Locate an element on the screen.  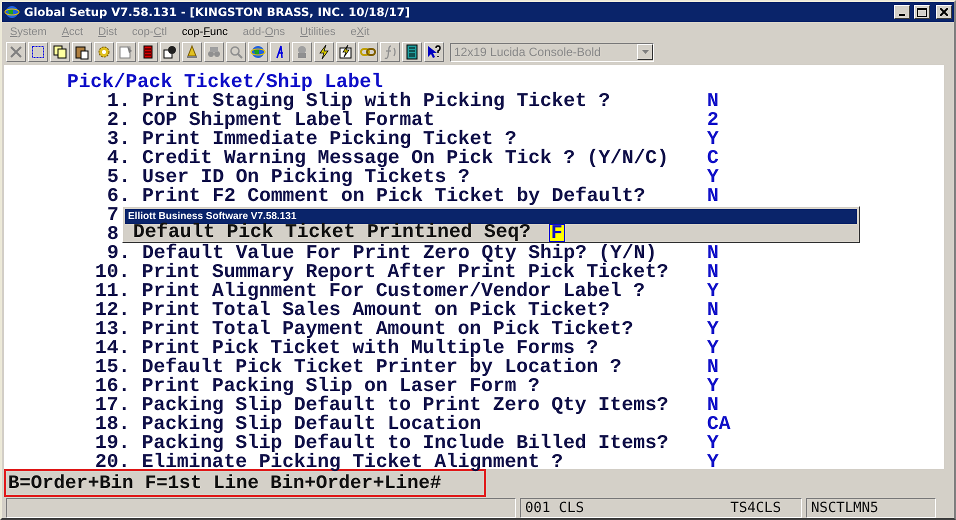
setting-label: 11. Print Alignment For Customer/Vendor Label ? is located at coordinates (370, 291).